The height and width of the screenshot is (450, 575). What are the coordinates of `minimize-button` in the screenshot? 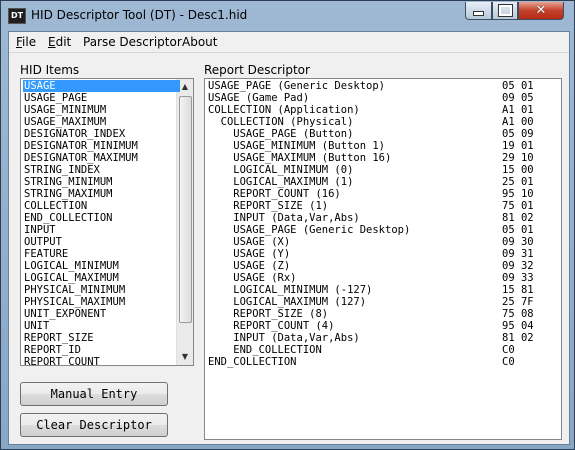 It's located at (478, 11).